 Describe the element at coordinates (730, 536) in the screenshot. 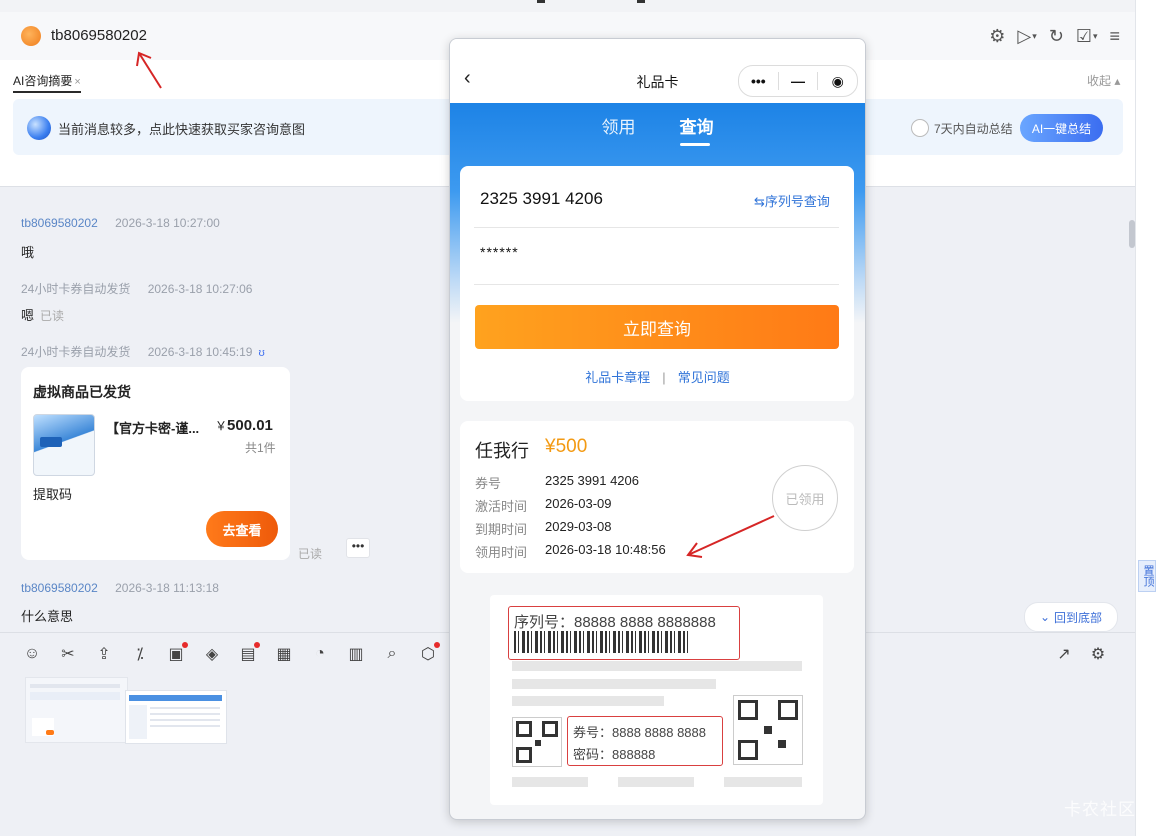

I see `arrow-claim-time` at that location.